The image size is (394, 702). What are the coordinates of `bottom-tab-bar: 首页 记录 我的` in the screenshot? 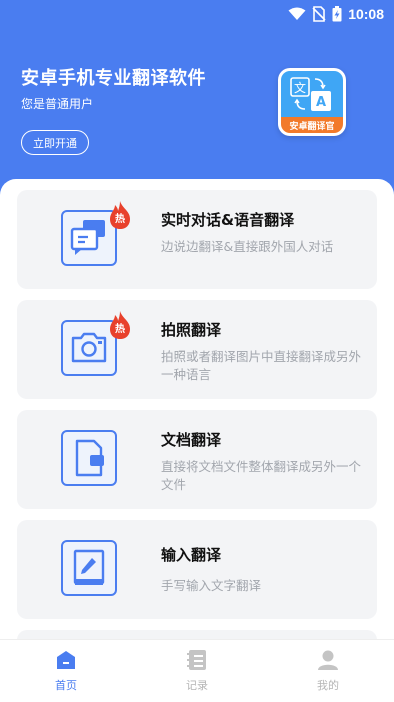 It's located at (197, 670).